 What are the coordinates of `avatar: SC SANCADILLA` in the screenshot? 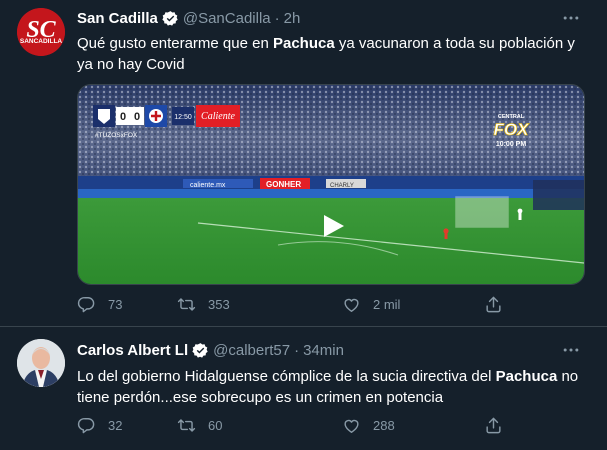 It's located at (41, 32).